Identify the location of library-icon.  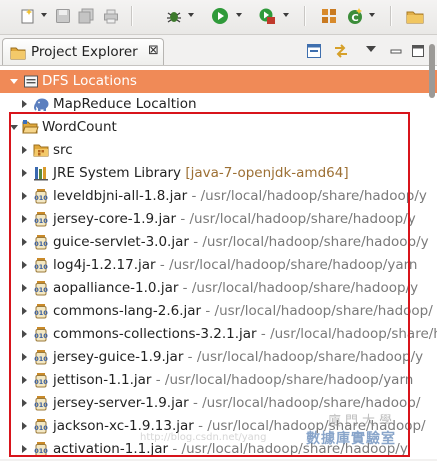
(41, 173).